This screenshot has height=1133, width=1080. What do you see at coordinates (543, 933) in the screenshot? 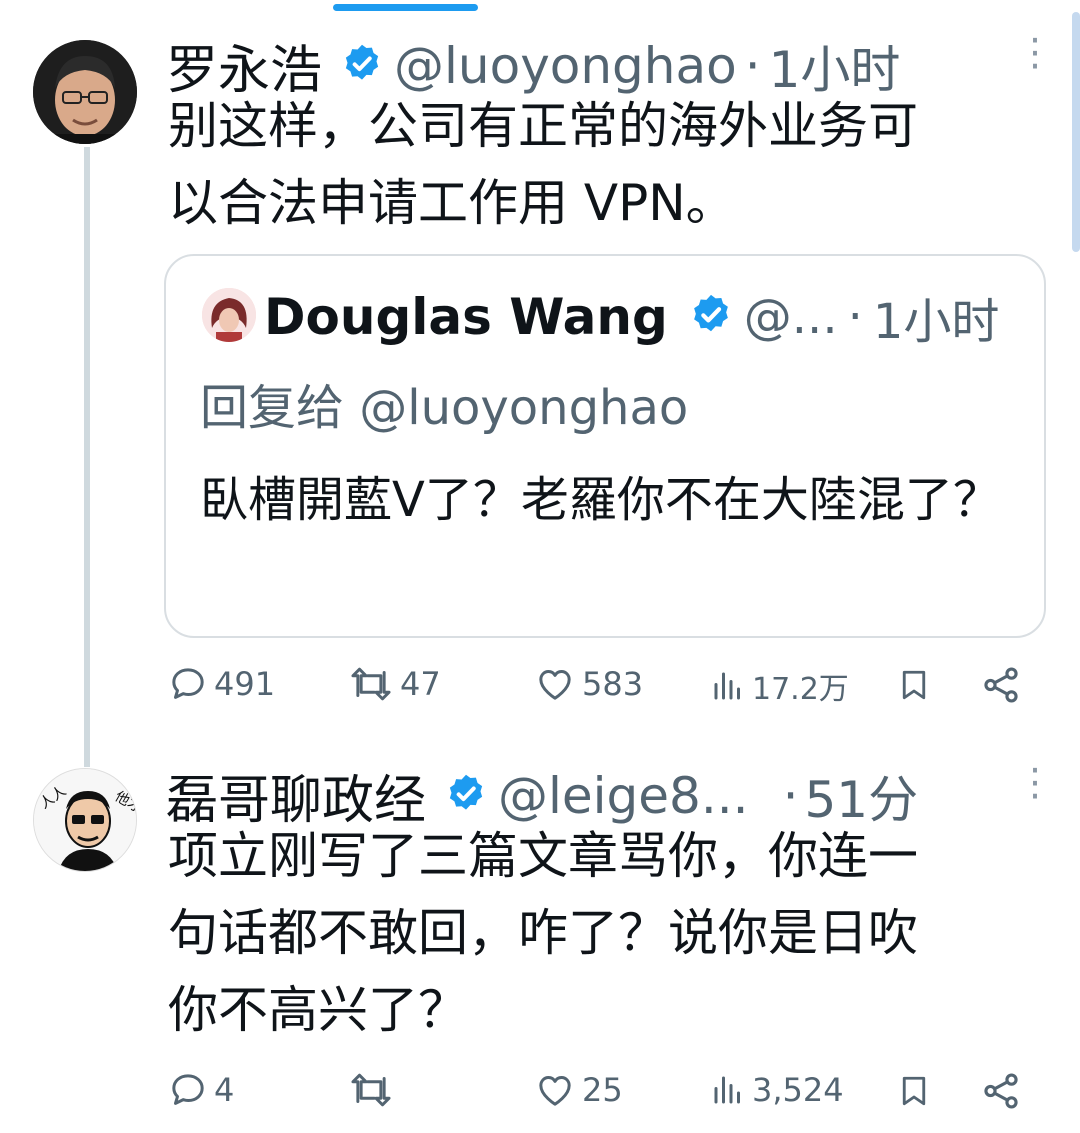
I see `tweet-text: 项立刚写了三篇文章骂你，你连一 句话都不敢回，咋了？说你是日吹 你不高兴了？` at bounding box center [543, 933].